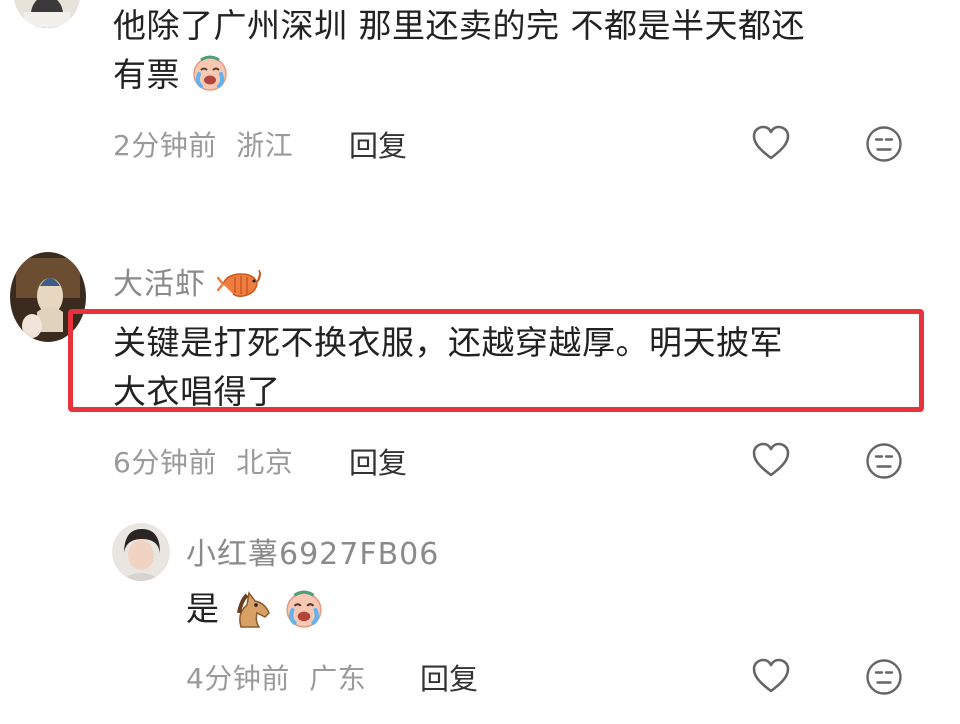 Image resolution: width=960 pixels, height=724 pixels. Describe the element at coordinates (165, 462) in the screenshot. I see `comment-time: 6分钟前` at that location.